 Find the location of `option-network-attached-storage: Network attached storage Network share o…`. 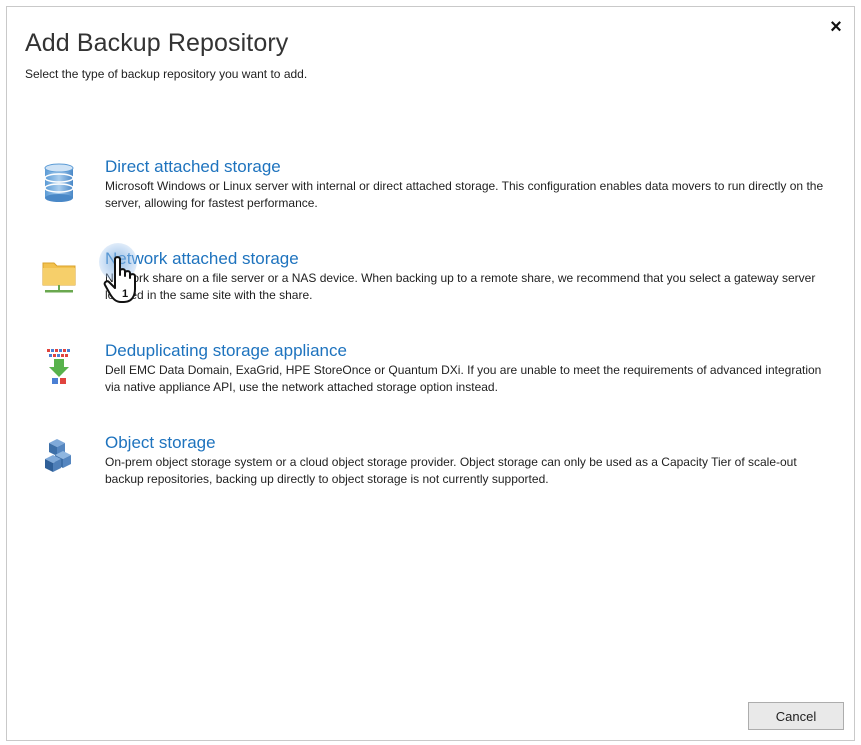

option-network-attached-storage: Network attached storage Network share o… is located at coordinates (436, 295).